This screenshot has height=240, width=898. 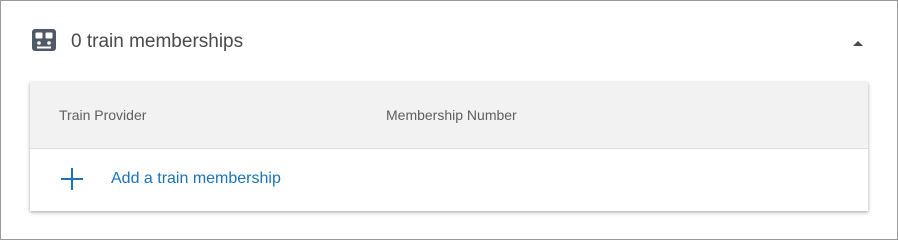 What do you see at coordinates (858, 40) in the screenshot?
I see `chevron-up-icon` at bounding box center [858, 40].